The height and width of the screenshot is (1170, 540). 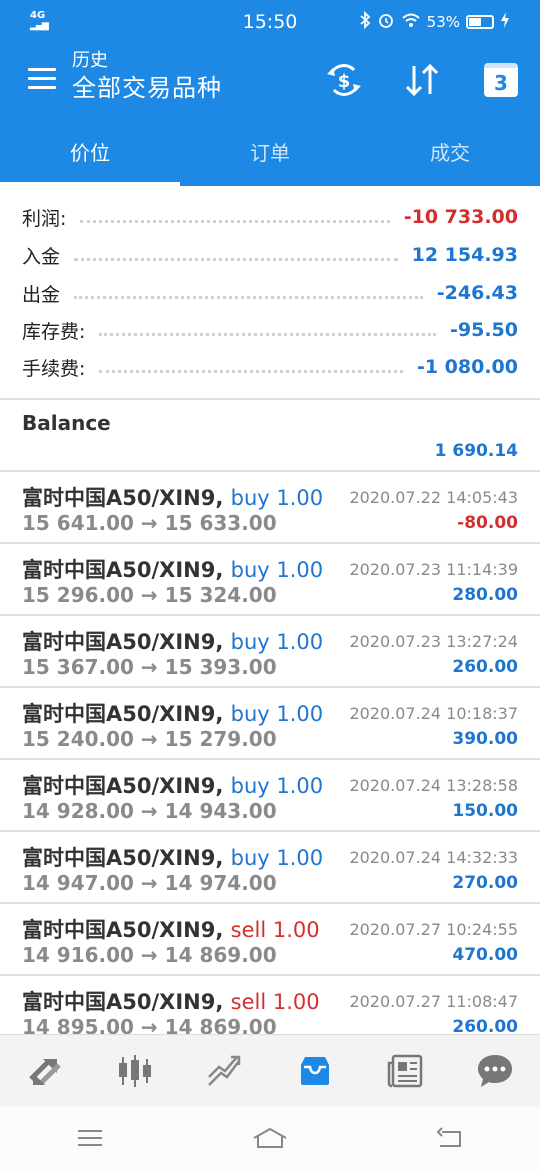 What do you see at coordinates (149, 667) in the screenshot?
I see `trade-prices: 15 367.00 → 15 393.00` at bounding box center [149, 667].